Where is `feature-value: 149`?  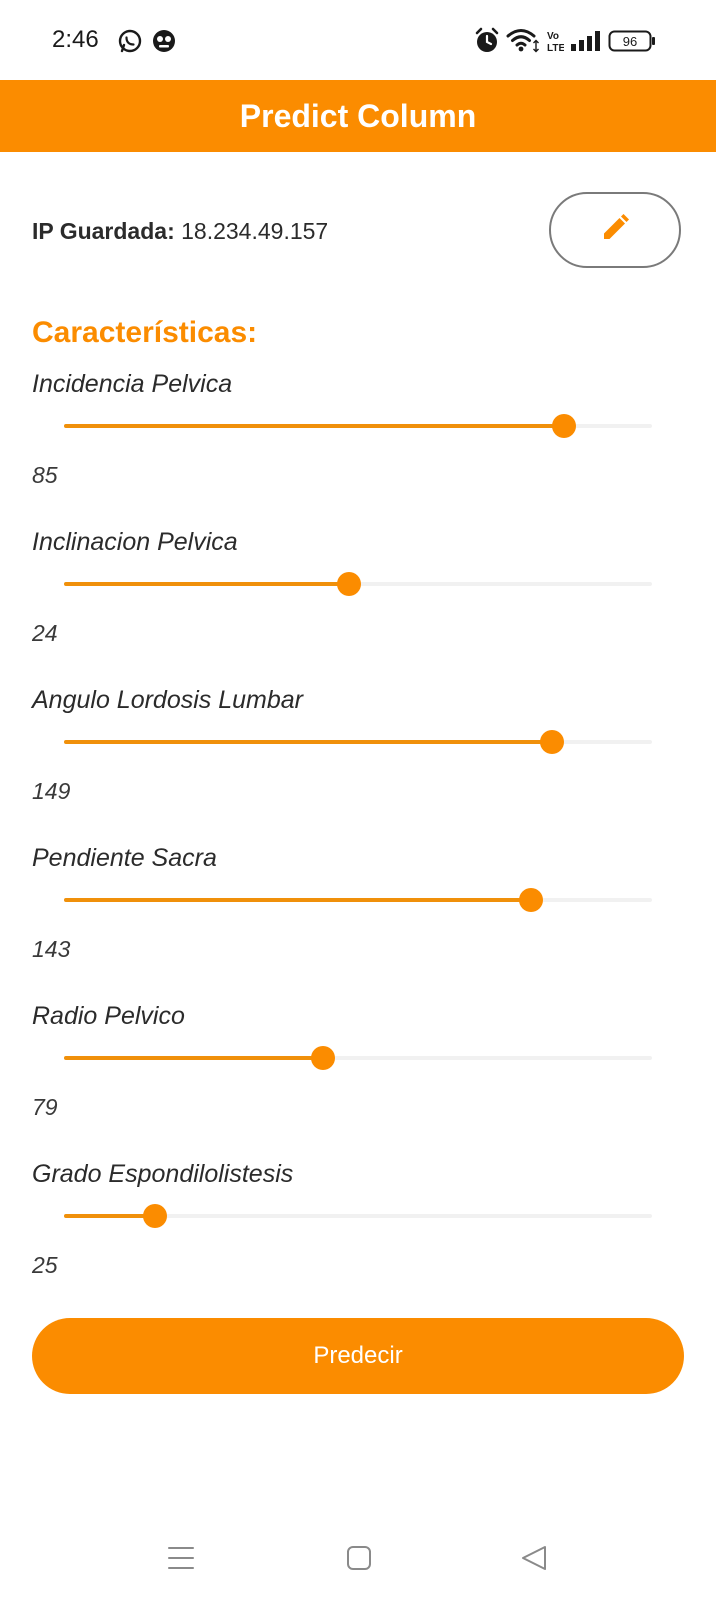
feature-value: 149 is located at coordinates (51, 791).